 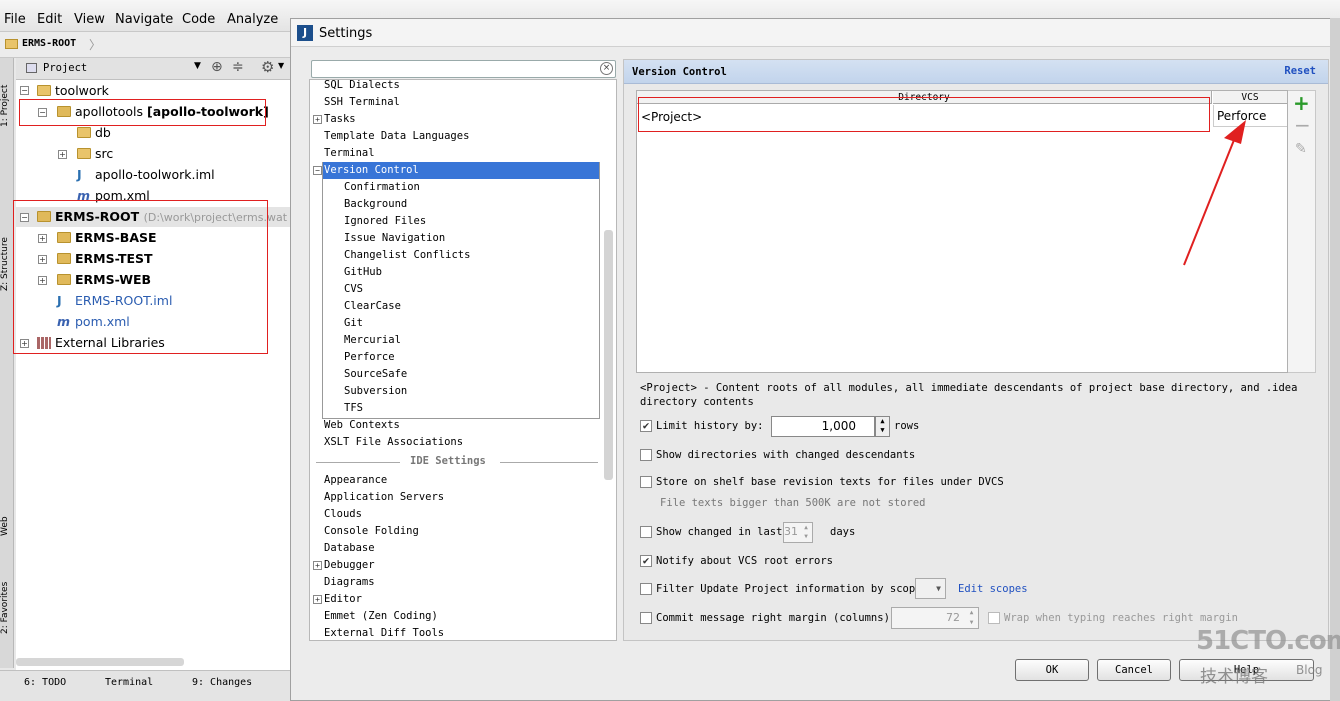 I want to click on folder-icon, so click(x=44, y=90).